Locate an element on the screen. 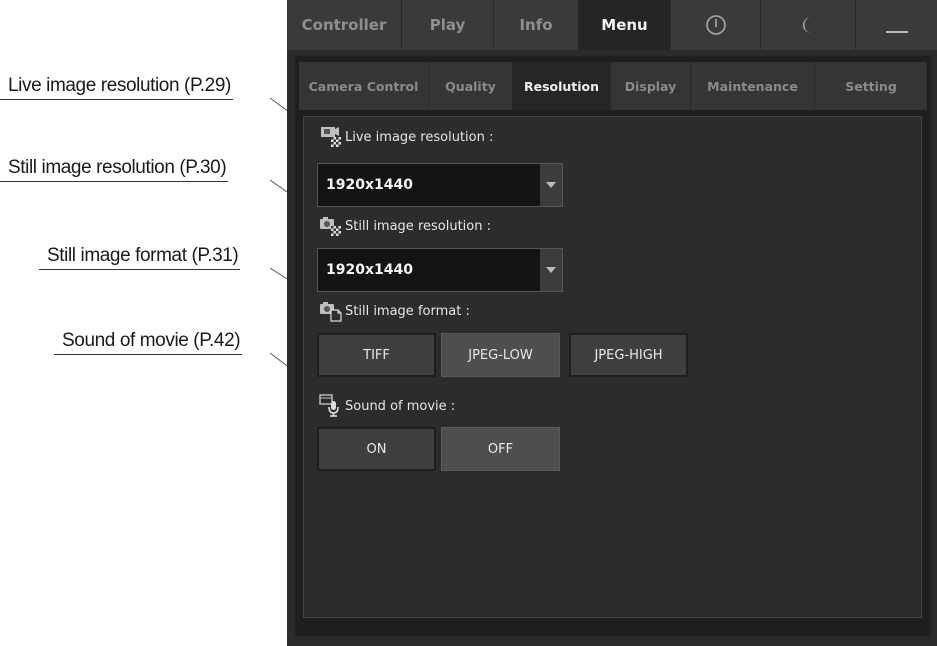 Image resolution: width=937 pixels, height=646 pixels. still-resolution-icon is located at coordinates (330, 226).